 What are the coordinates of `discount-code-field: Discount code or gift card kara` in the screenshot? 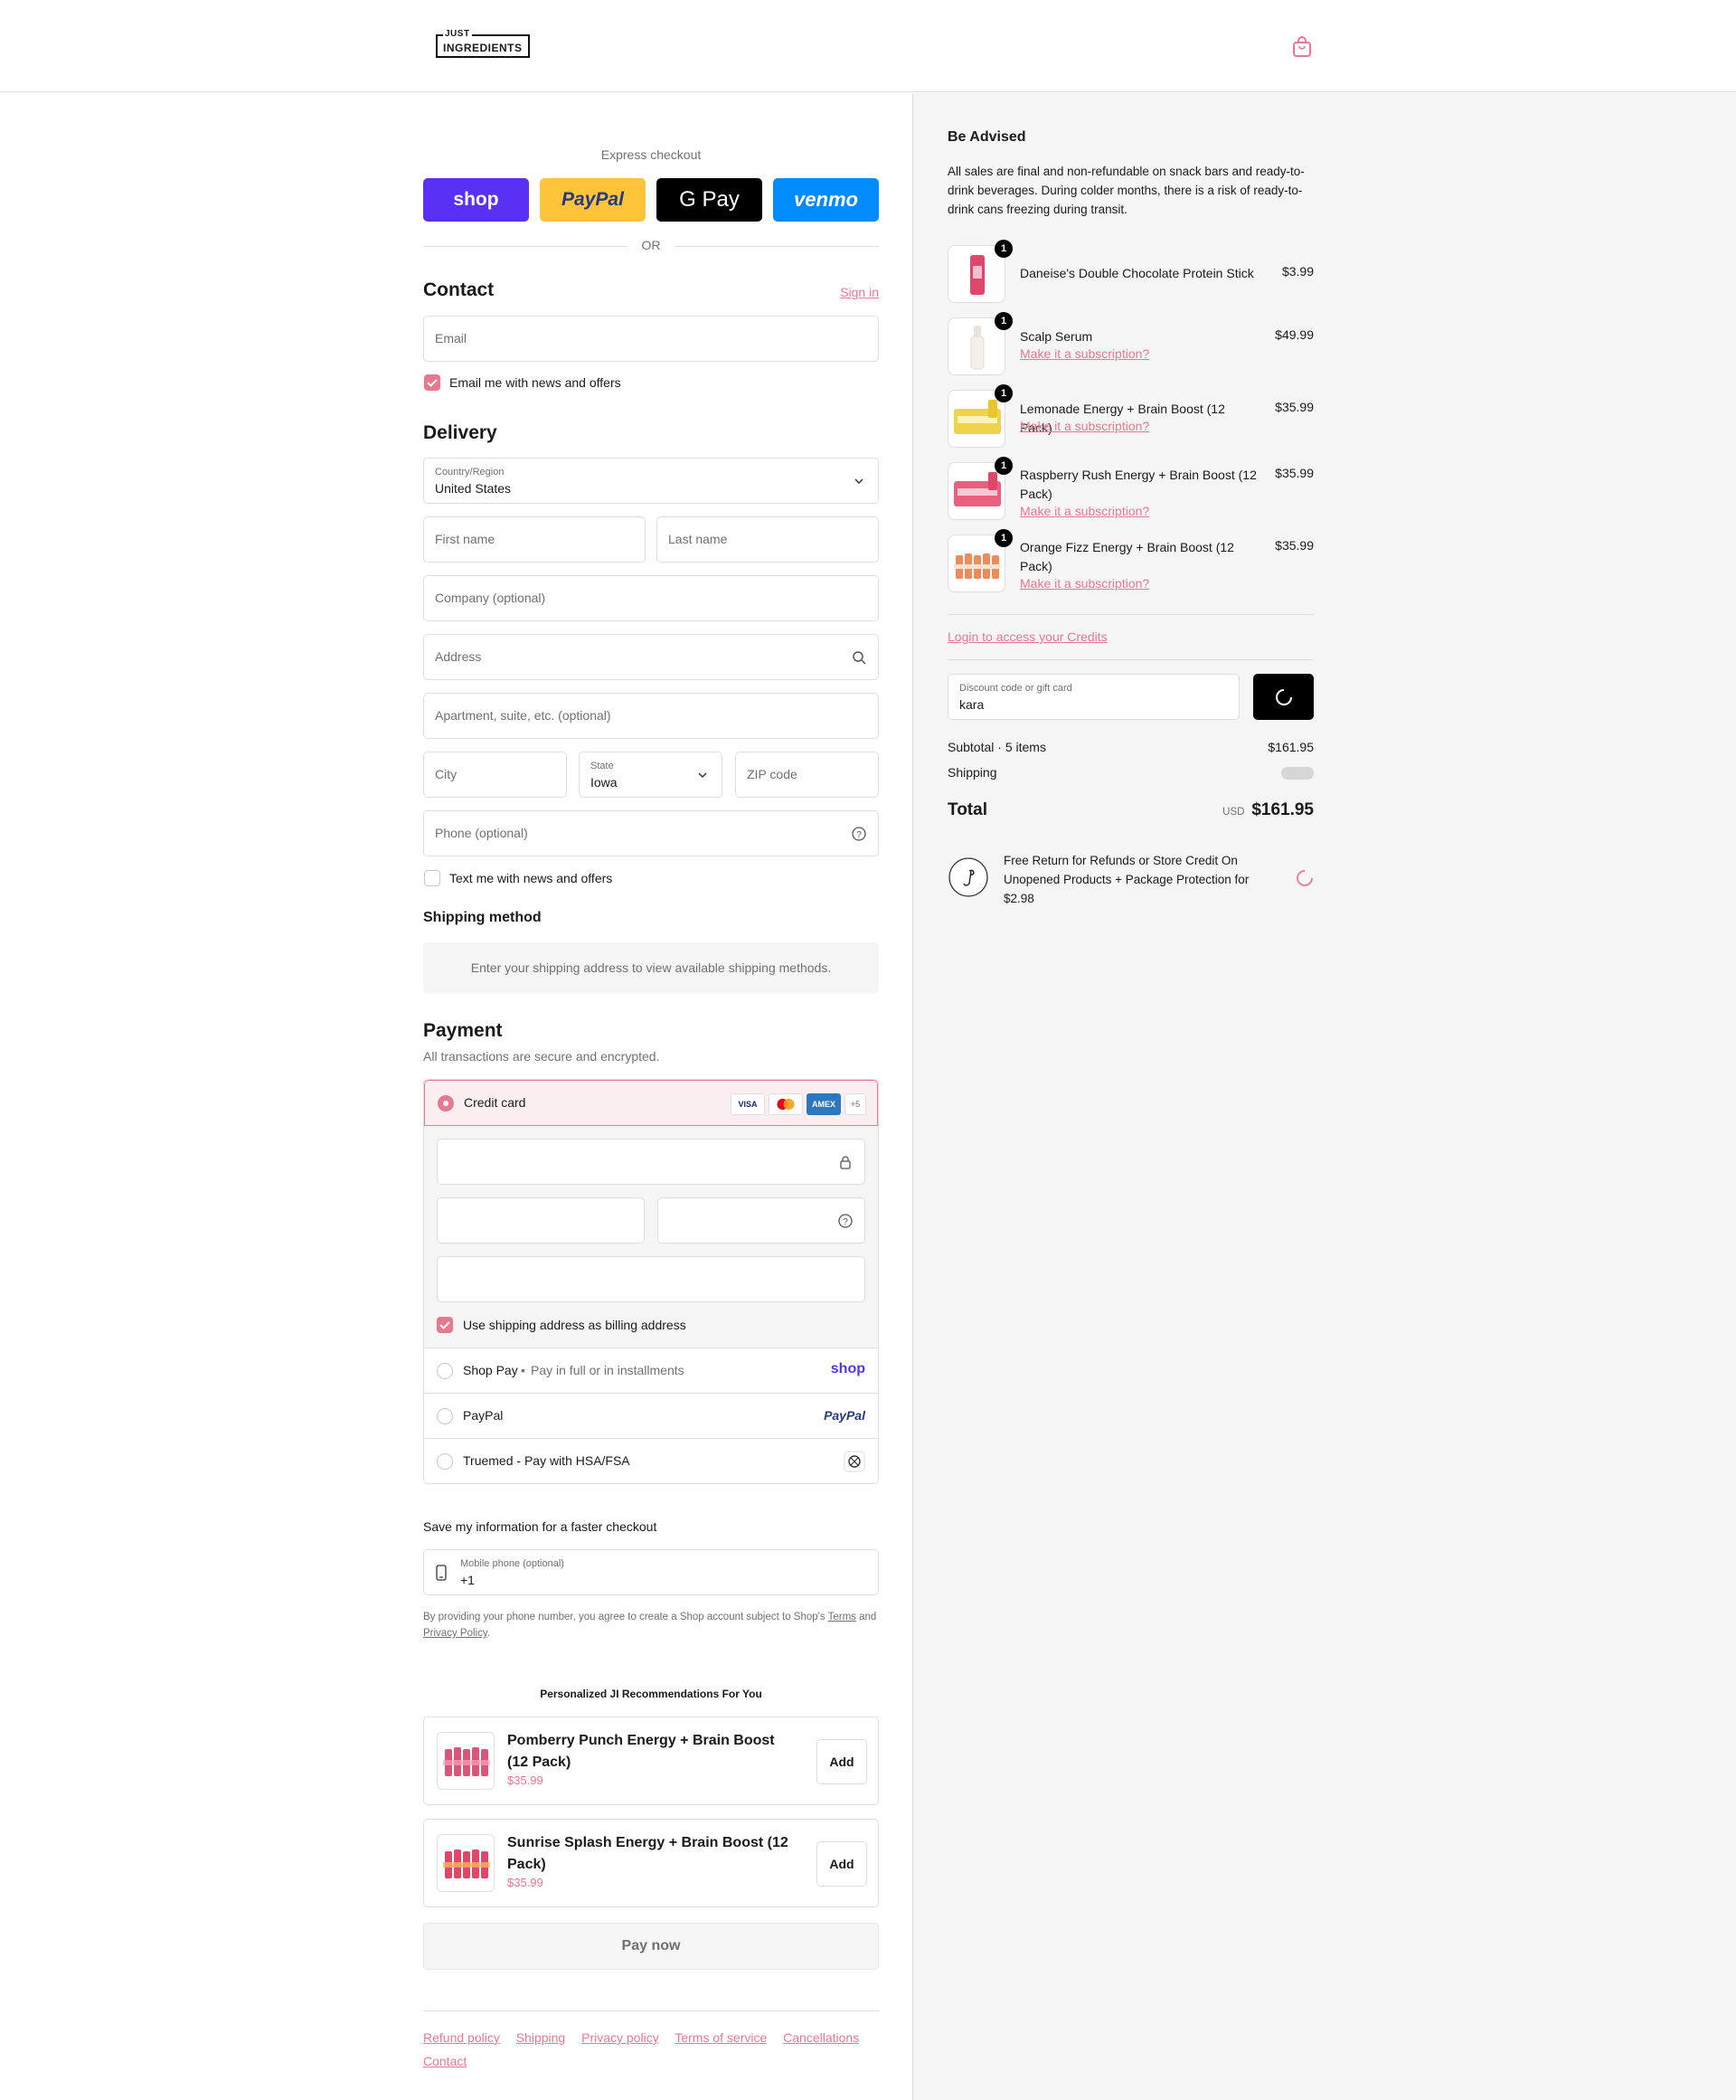 It's located at (1094, 697).